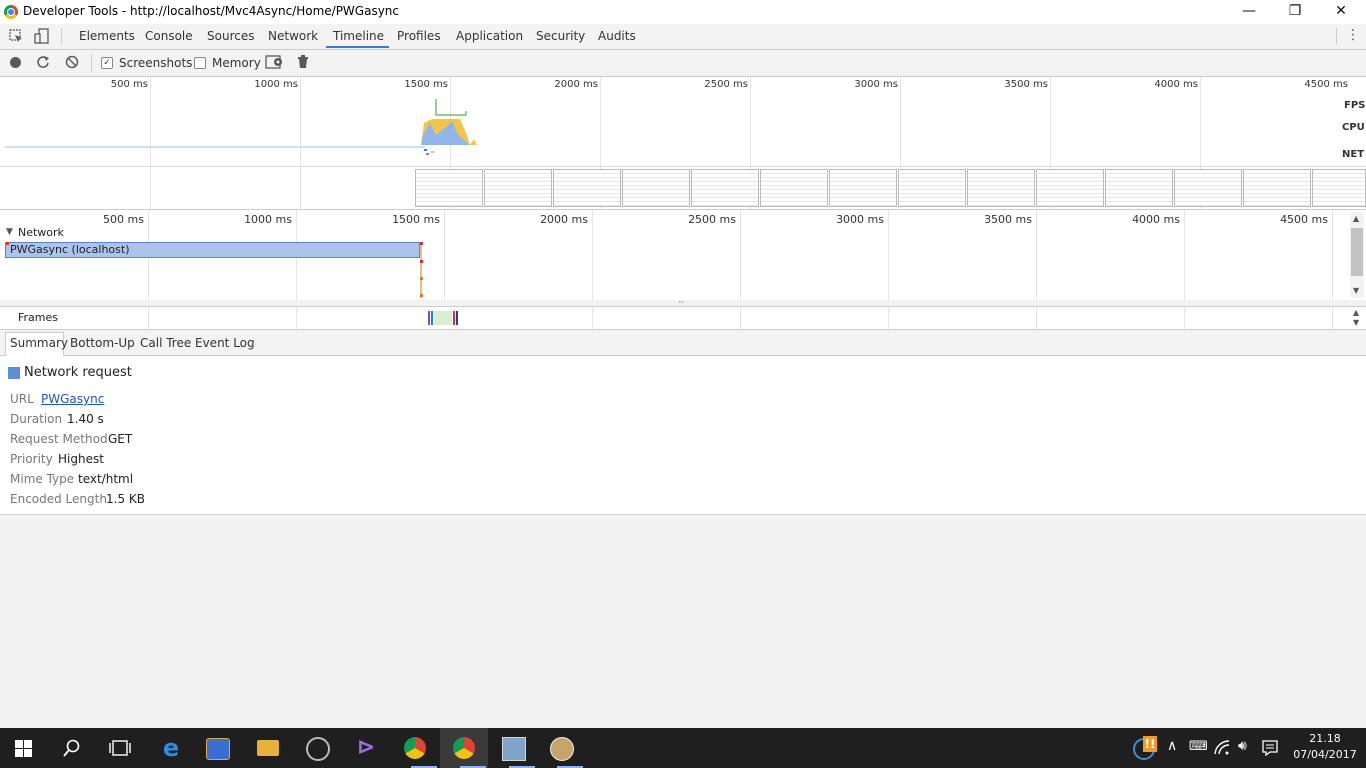  I want to click on inspect-element-icon, so click(16, 36).